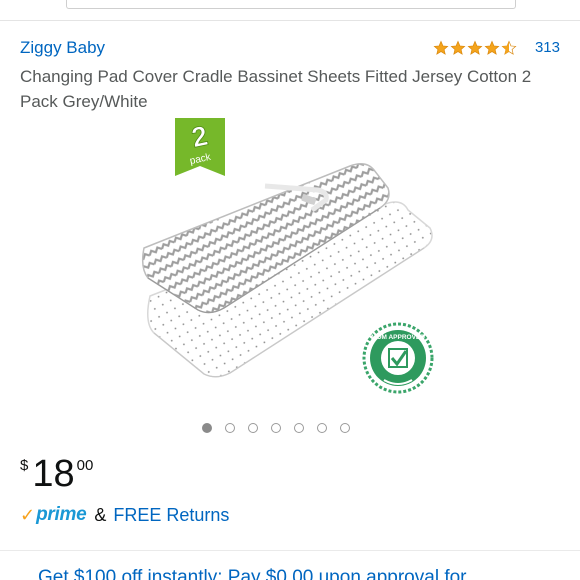 This screenshot has height=580, width=580. What do you see at coordinates (509, 47) in the screenshot?
I see `half-star-icon` at bounding box center [509, 47].